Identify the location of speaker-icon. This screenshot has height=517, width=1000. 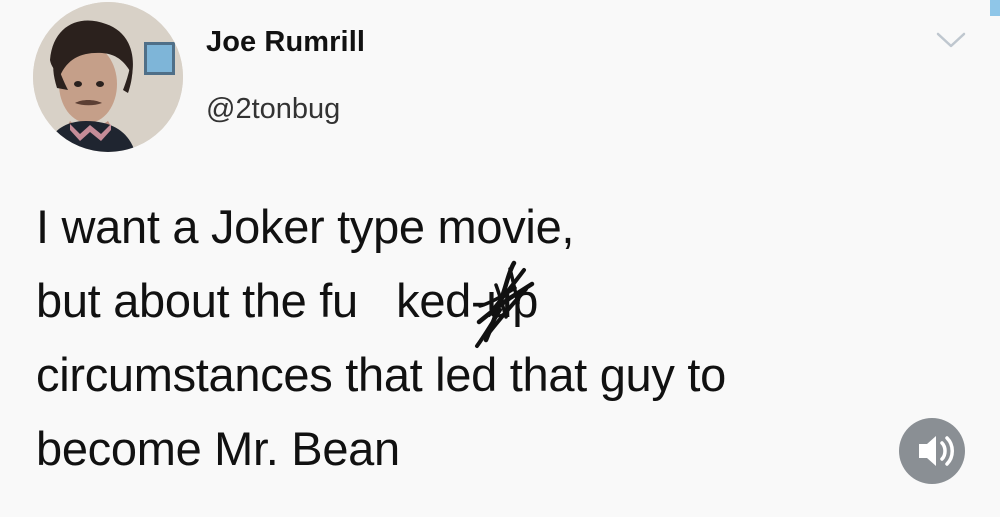
(936, 451).